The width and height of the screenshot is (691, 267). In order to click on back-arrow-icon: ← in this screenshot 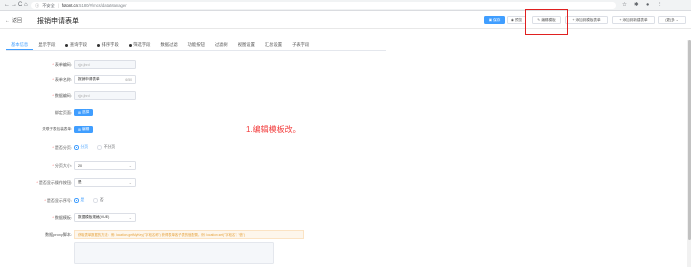, I will do `click(7, 5)`.